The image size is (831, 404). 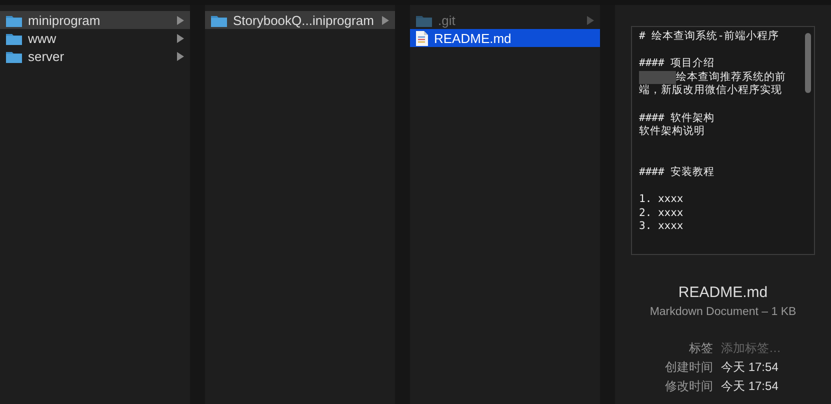 What do you see at coordinates (661, 226) in the screenshot?
I see `preview-line: 3. xxxx` at bounding box center [661, 226].